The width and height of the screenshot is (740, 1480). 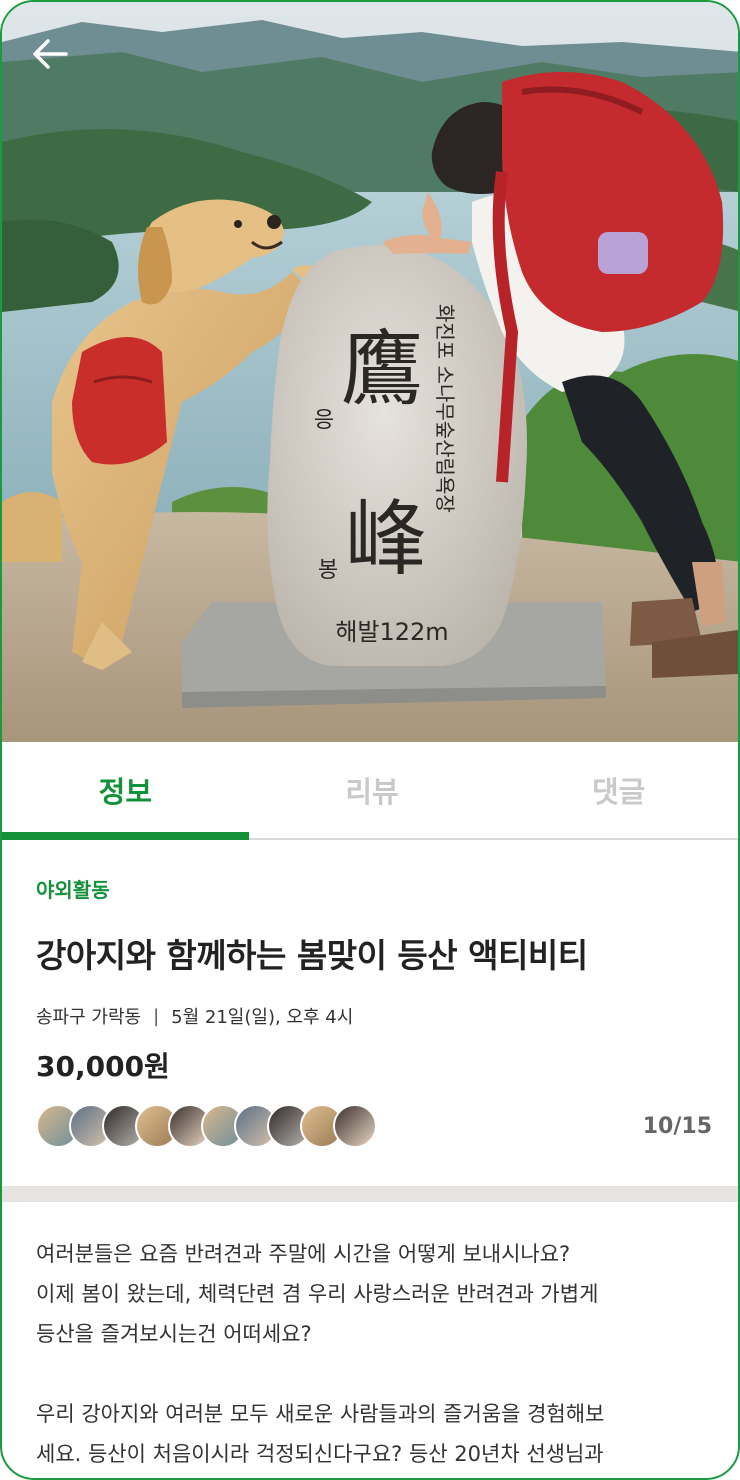 What do you see at coordinates (262, 1017) in the screenshot?
I see `datetime-text: 5월 21일(일), 오후 4시` at bounding box center [262, 1017].